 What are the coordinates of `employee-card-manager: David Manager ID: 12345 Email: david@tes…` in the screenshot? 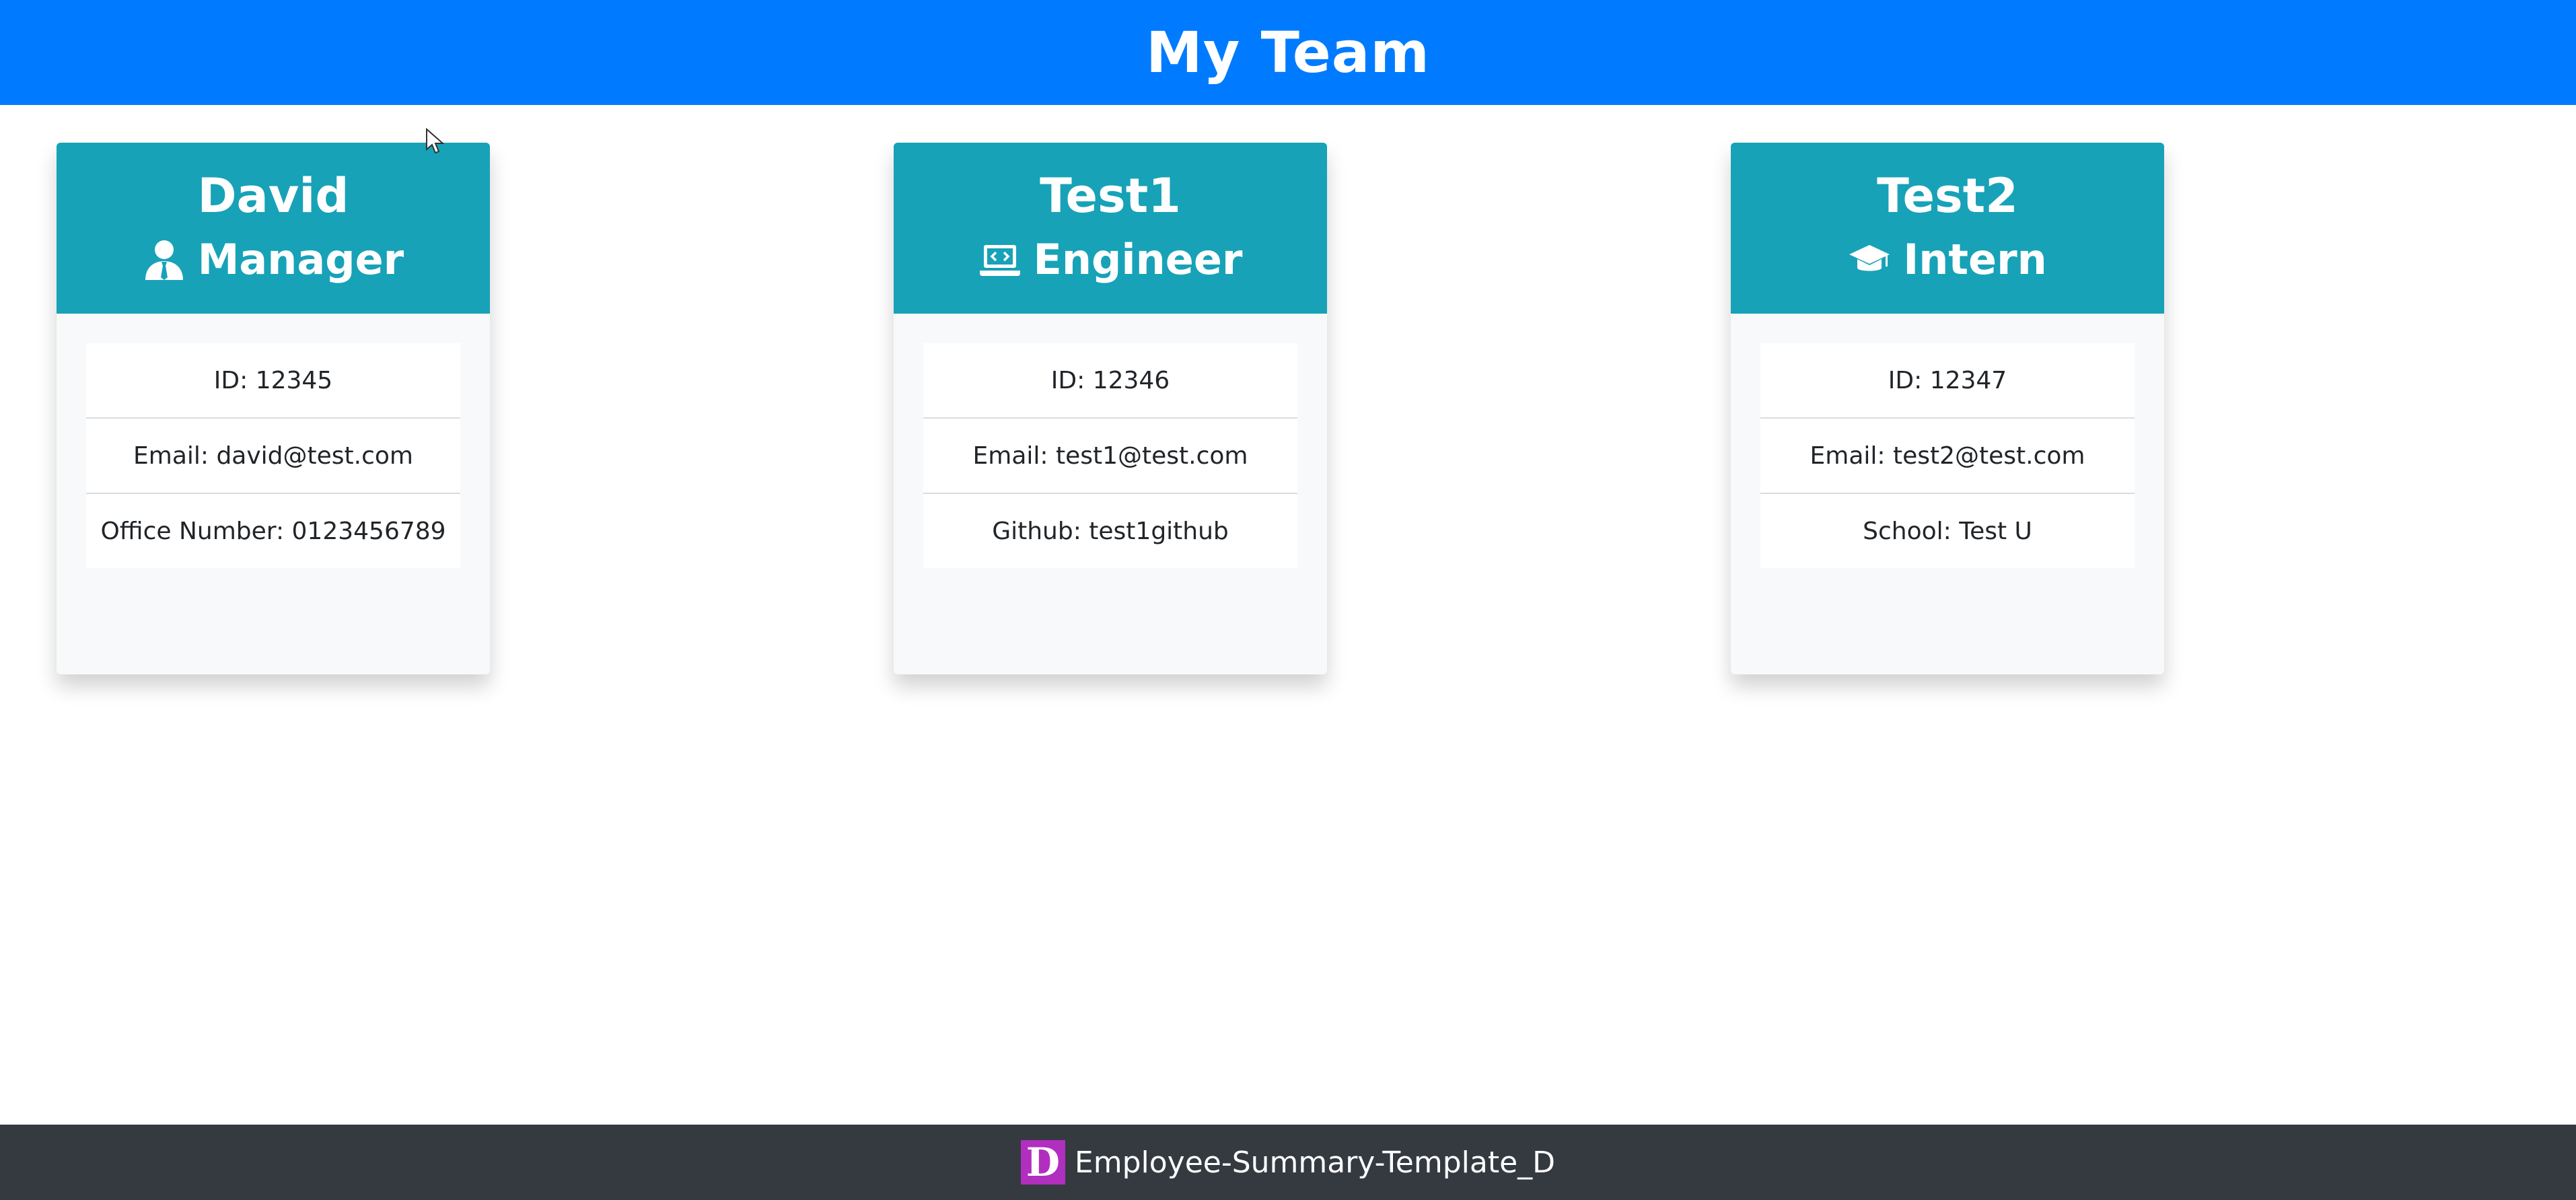 It's located at (273, 408).